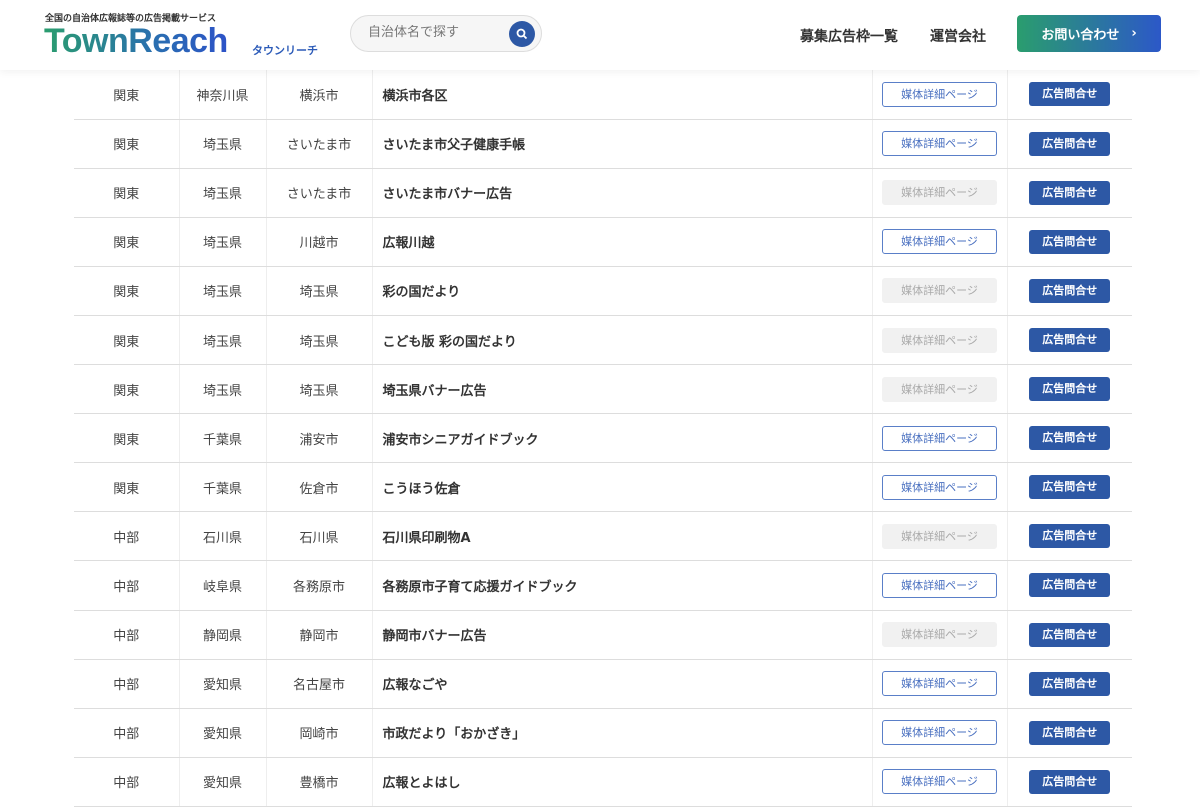  I want to click on media-name-cell: 各務原市子育て応援ガイドブック, so click(622, 585).